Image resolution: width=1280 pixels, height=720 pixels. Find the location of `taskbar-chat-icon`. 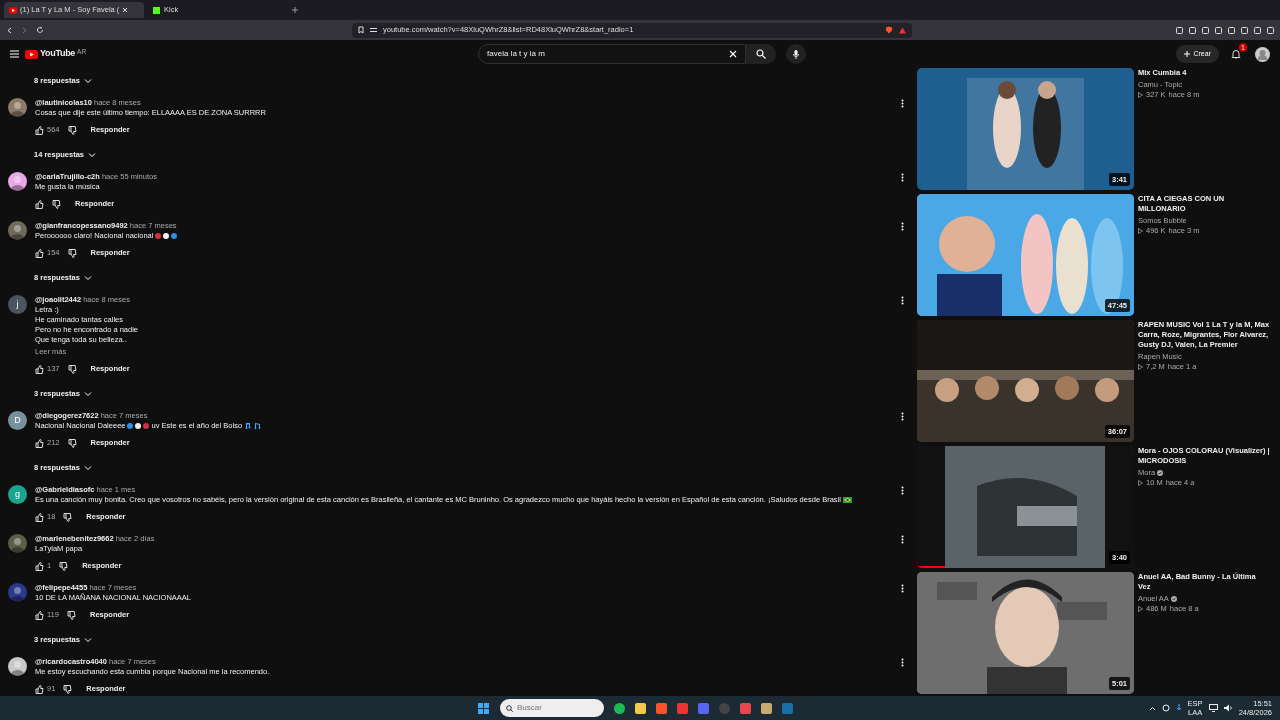

taskbar-chat-icon is located at coordinates (703, 708).